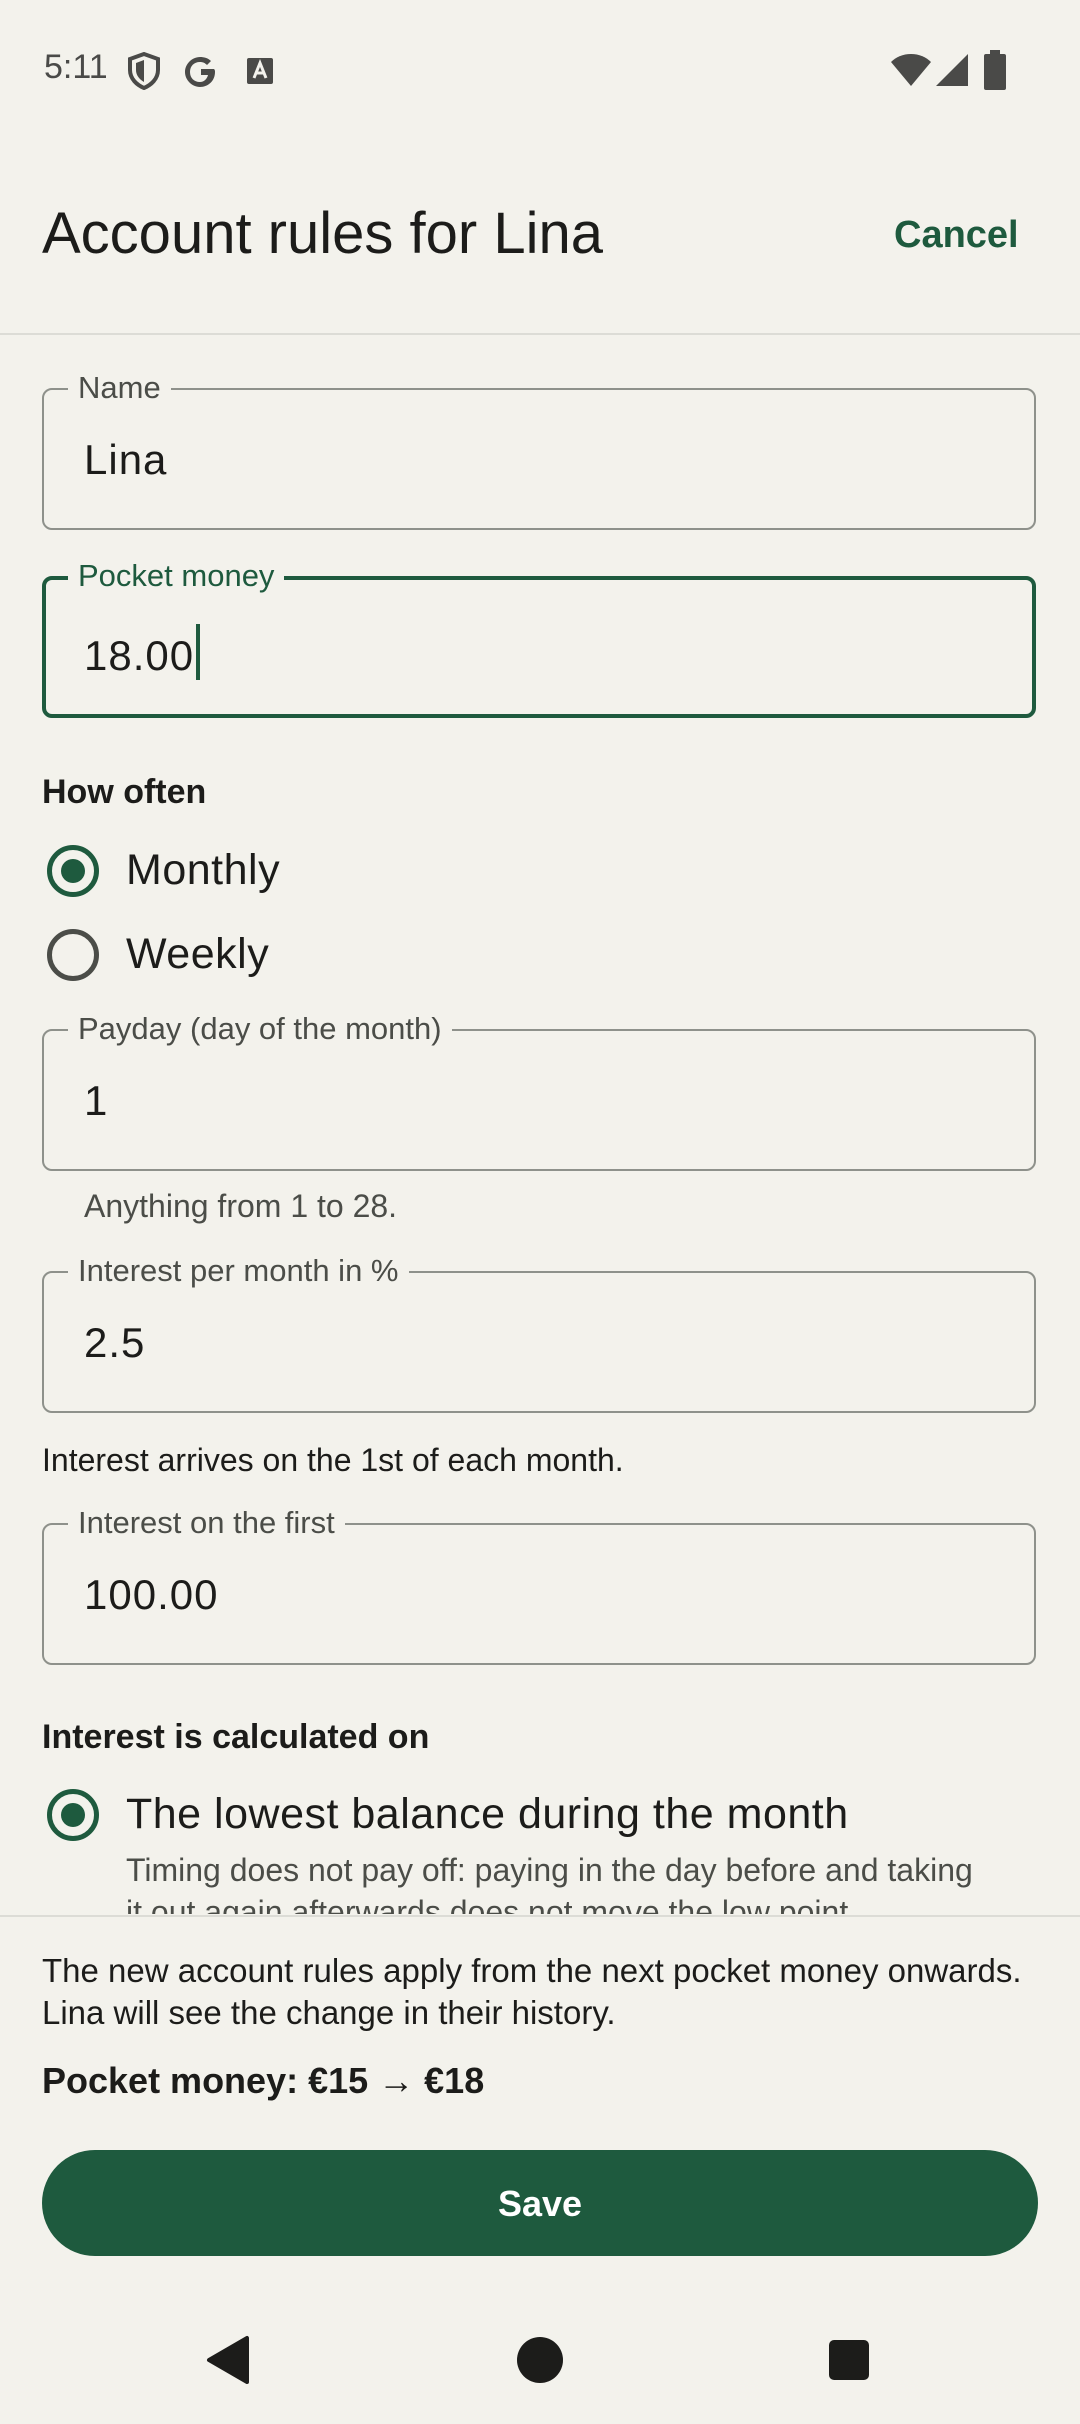  I want to click on header-divider, so click(540, 334).